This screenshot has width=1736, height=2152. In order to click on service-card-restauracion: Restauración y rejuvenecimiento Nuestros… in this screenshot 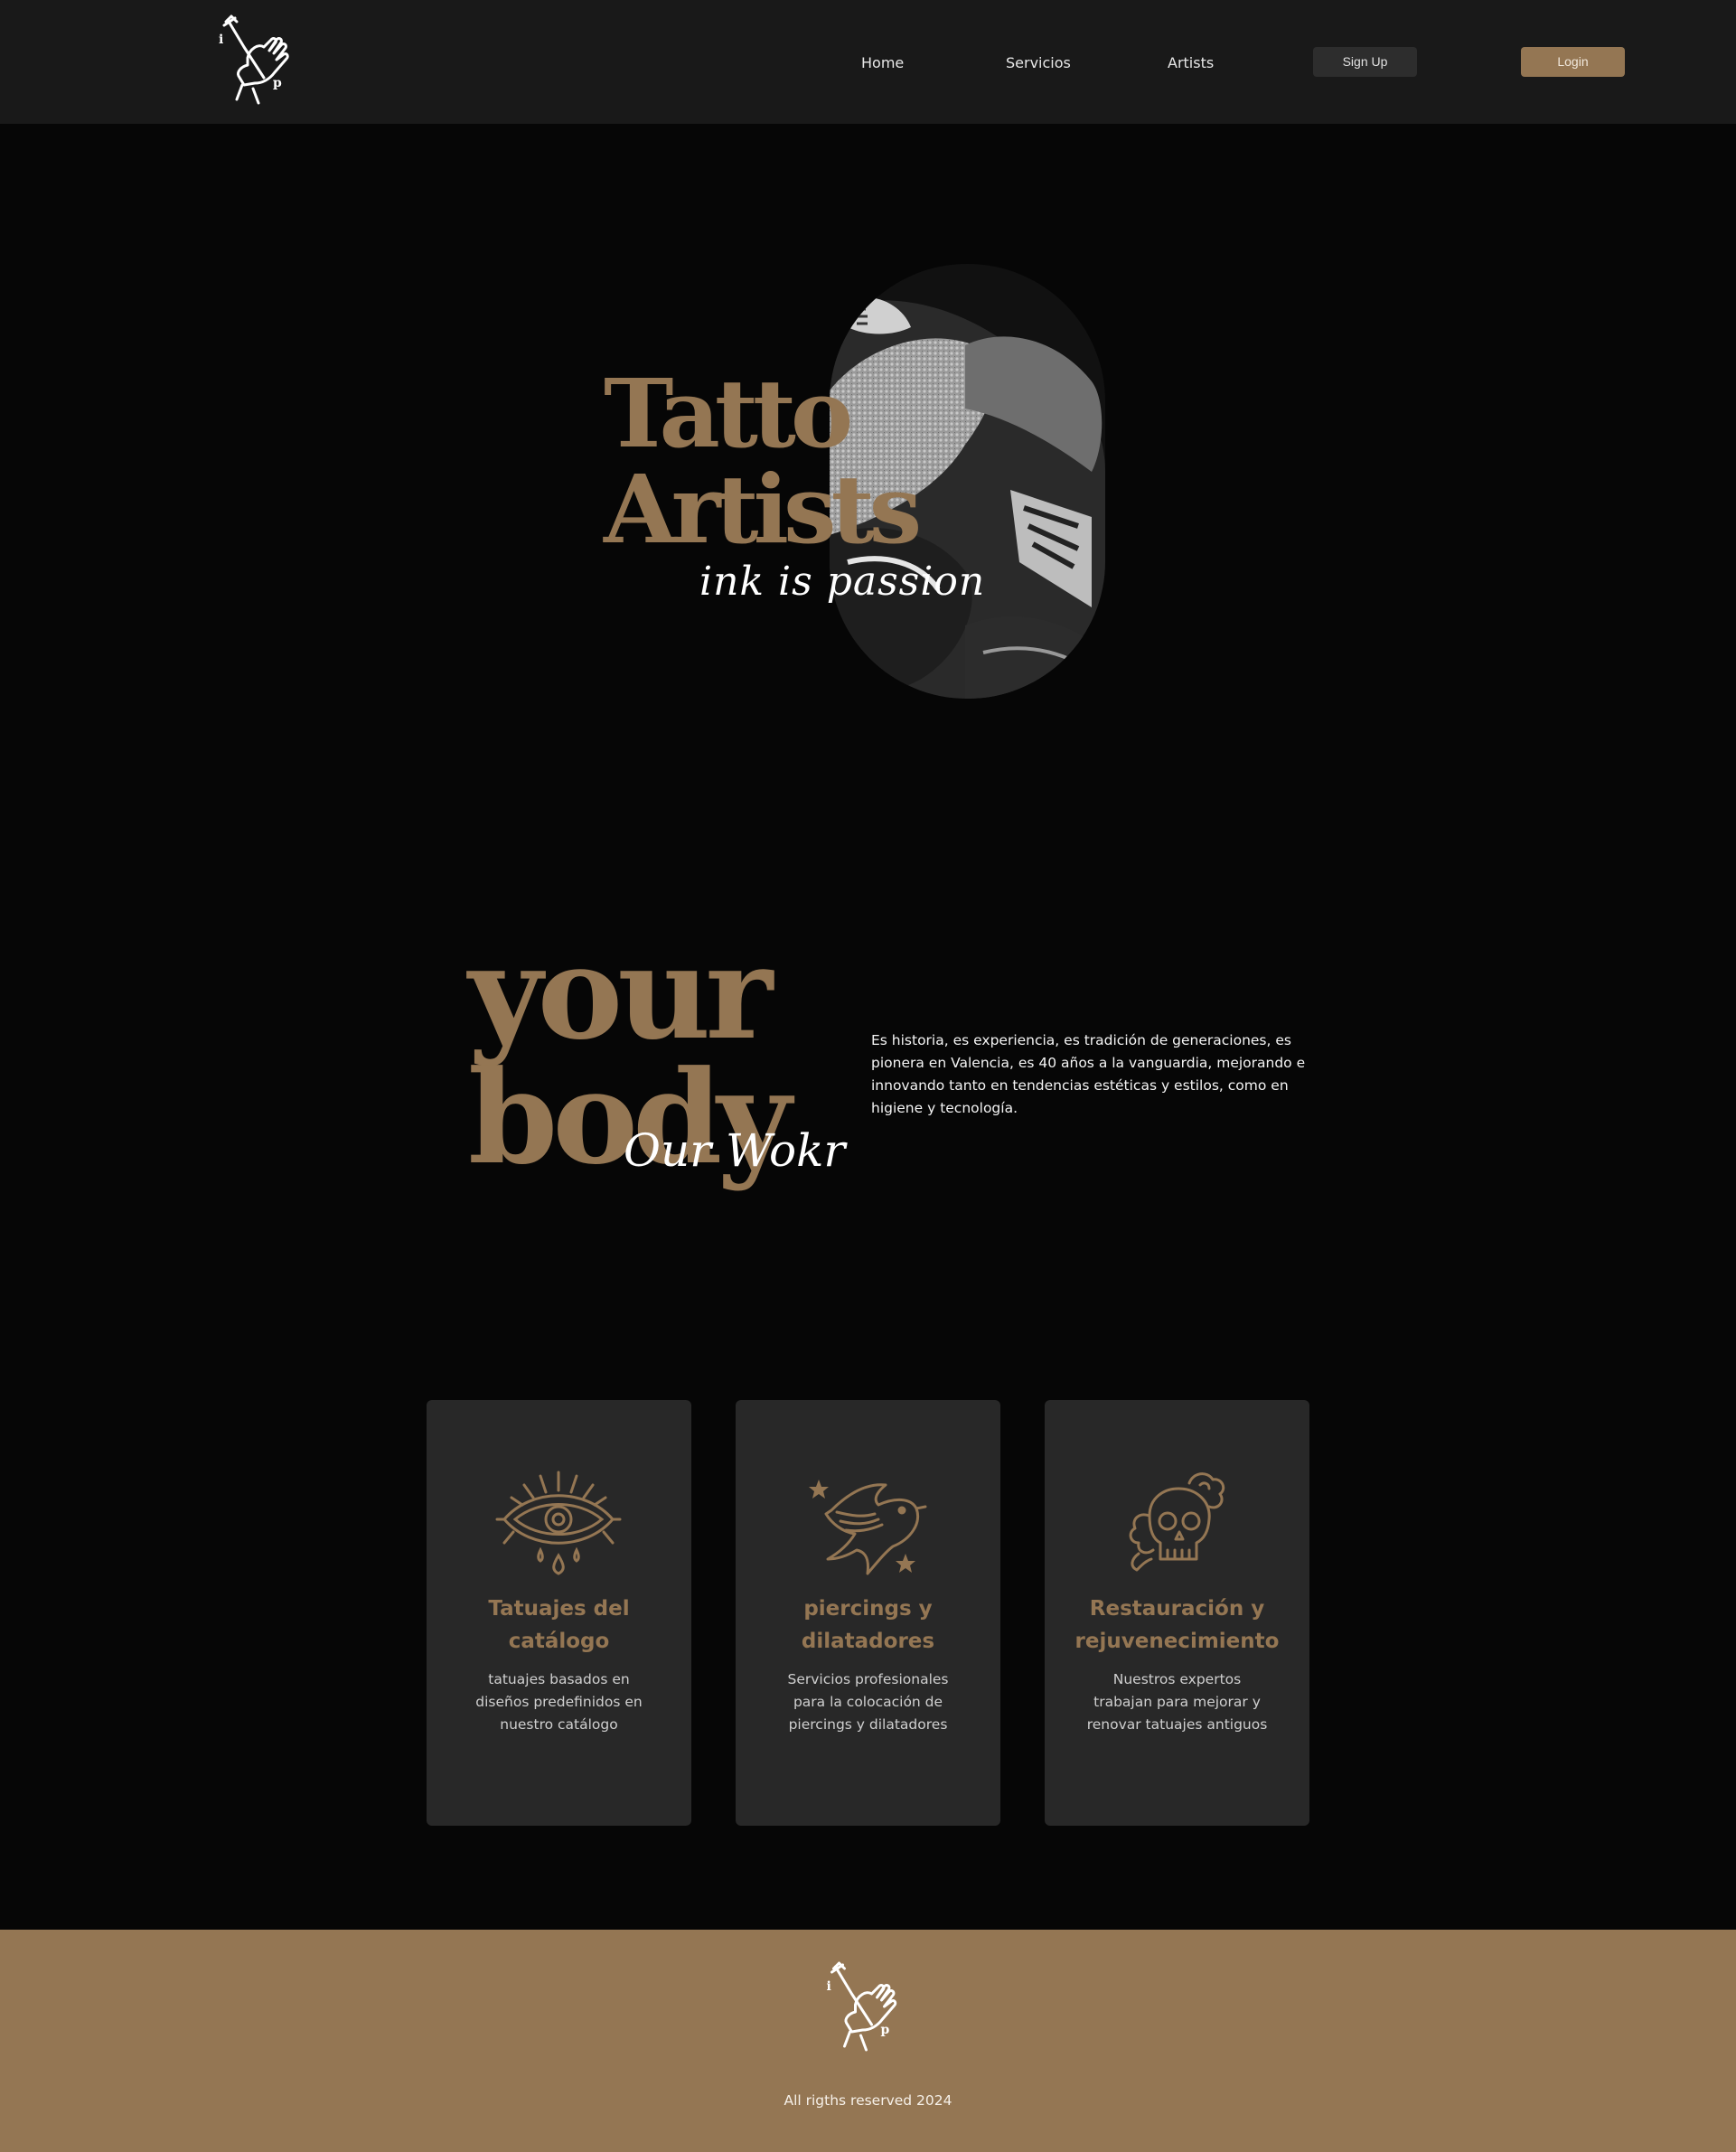, I will do `click(1177, 1613)`.